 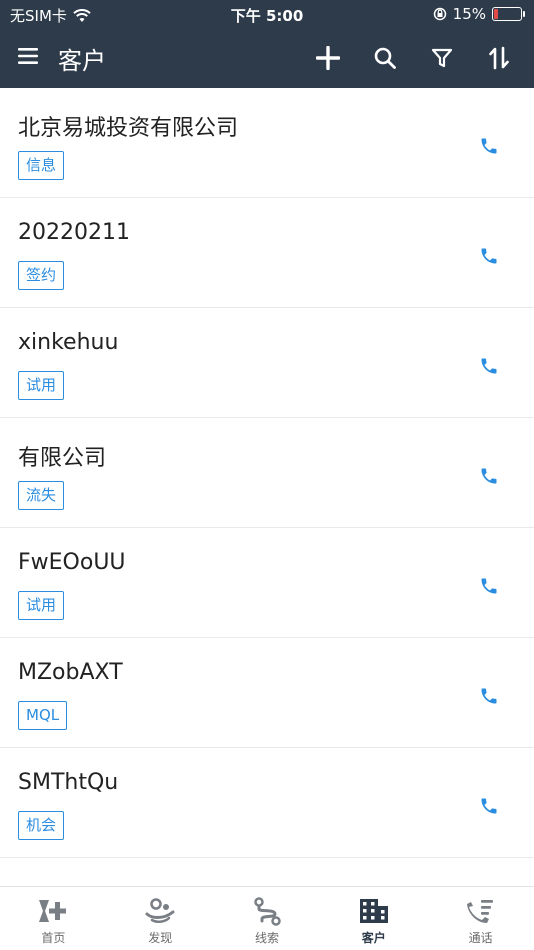 What do you see at coordinates (41, 825) in the screenshot?
I see `customer-stage-tag: 机会` at bounding box center [41, 825].